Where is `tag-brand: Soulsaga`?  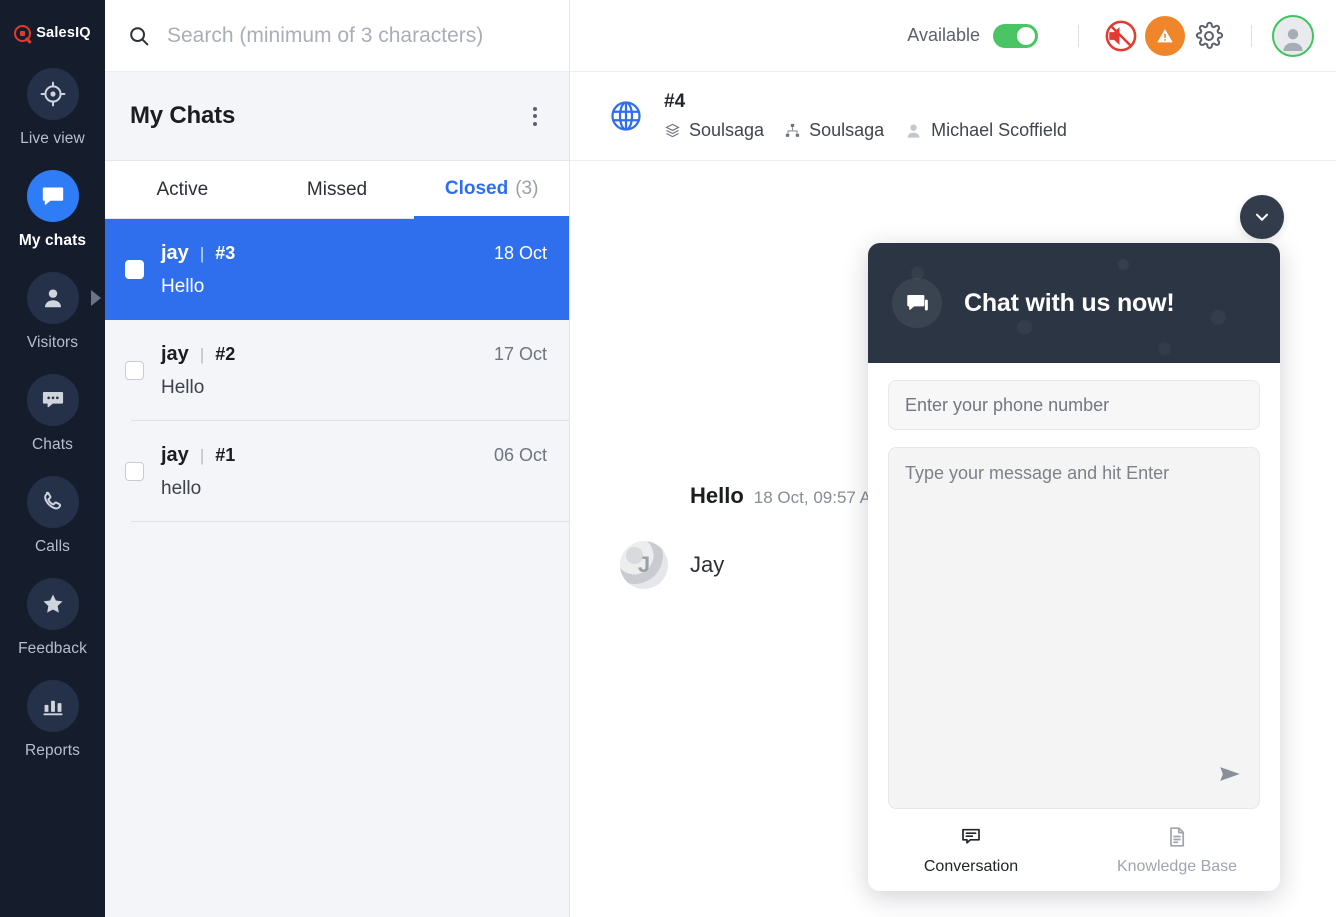 tag-brand: Soulsaga is located at coordinates (834, 130).